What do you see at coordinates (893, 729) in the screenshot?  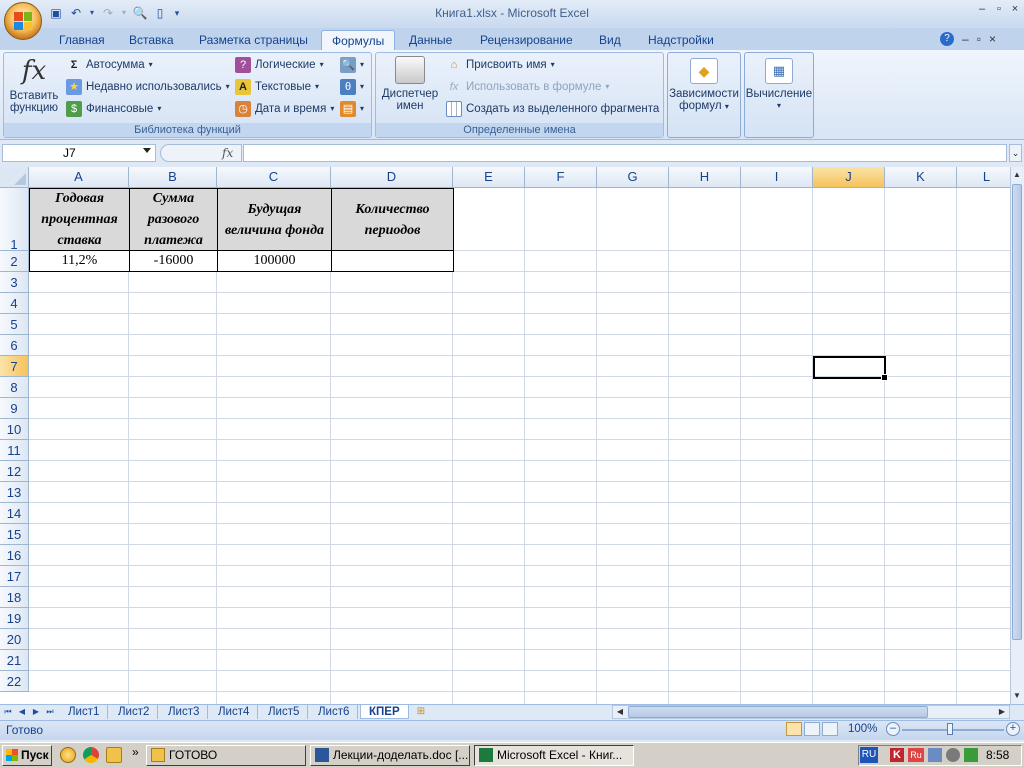 I see `zoom-out-icon: –` at bounding box center [893, 729].